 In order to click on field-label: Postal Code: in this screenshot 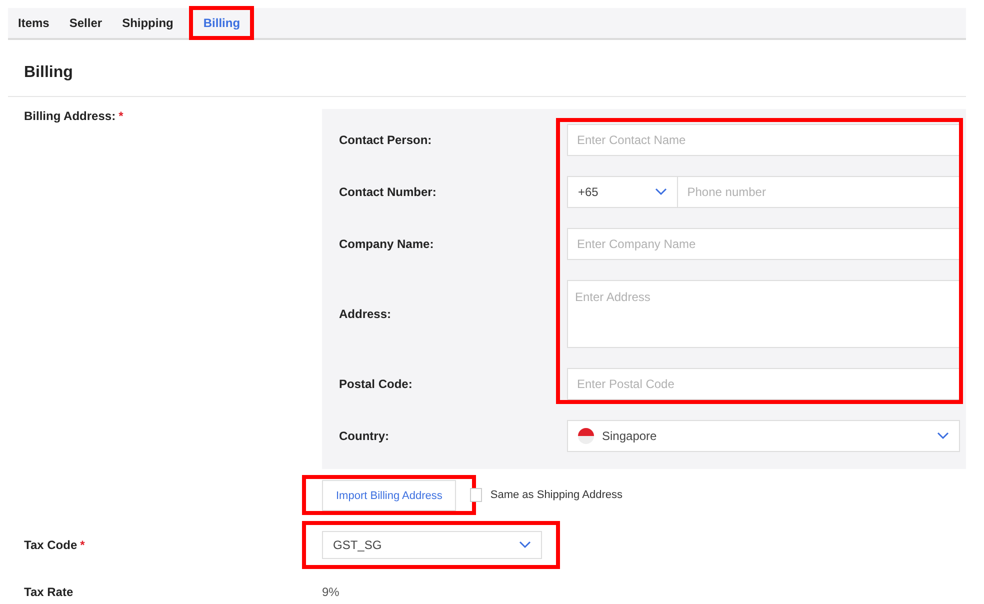, I will do `click(376, 384)`.